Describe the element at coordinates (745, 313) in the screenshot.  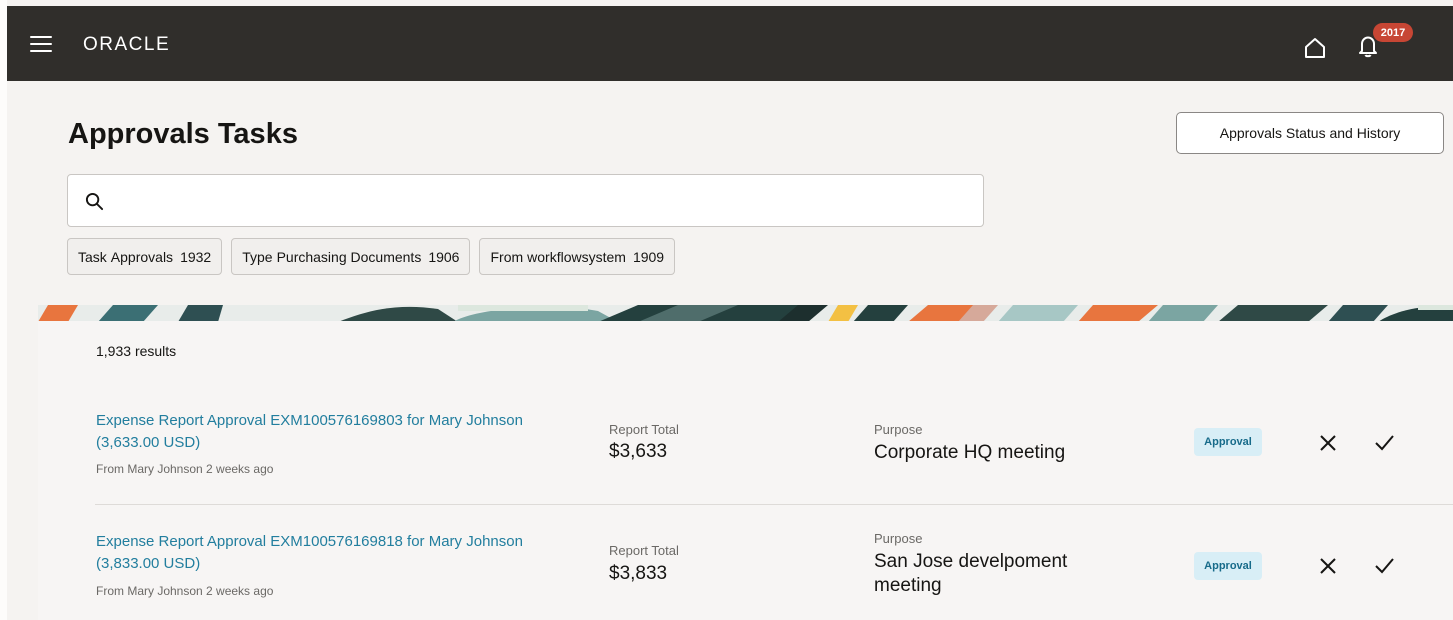
I see `decorative-banner` at that location.